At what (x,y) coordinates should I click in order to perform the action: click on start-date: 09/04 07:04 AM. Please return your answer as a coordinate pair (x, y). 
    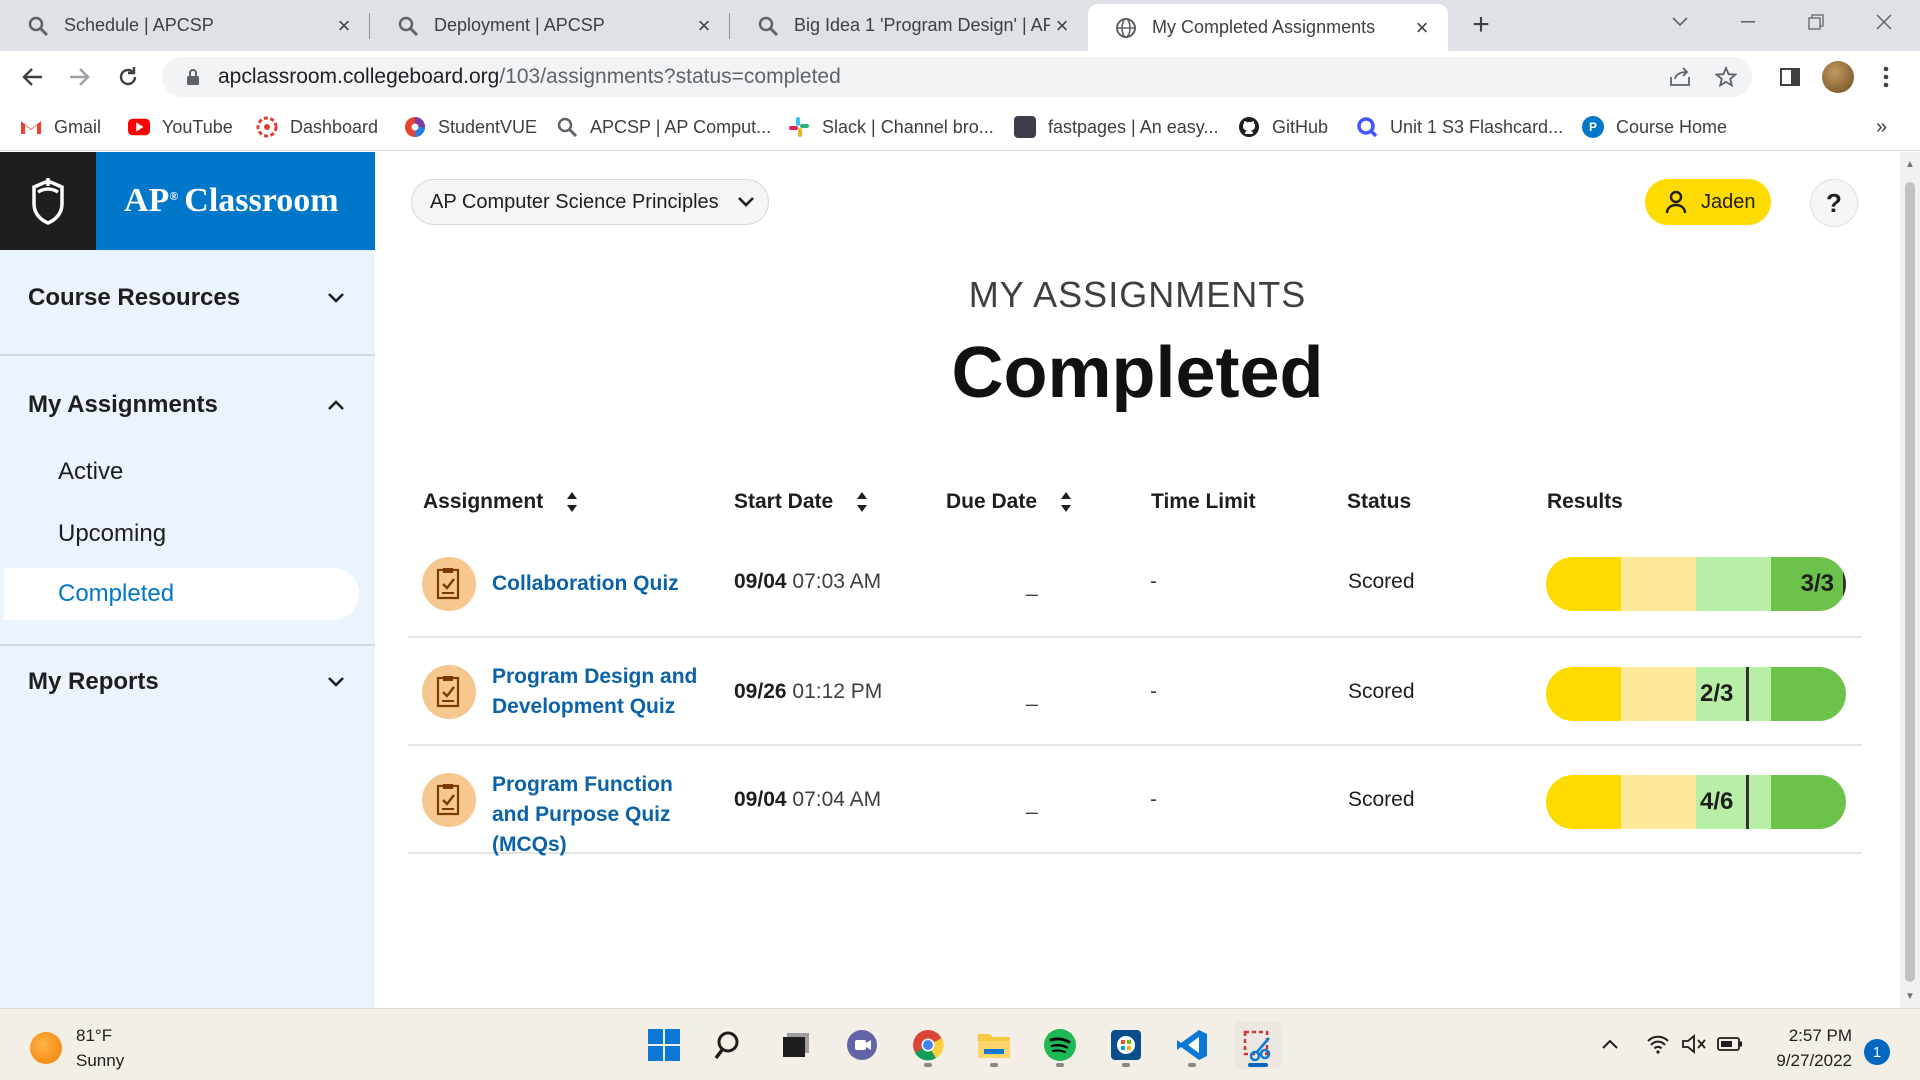
    Looking at the image, I should click on (807, 800).